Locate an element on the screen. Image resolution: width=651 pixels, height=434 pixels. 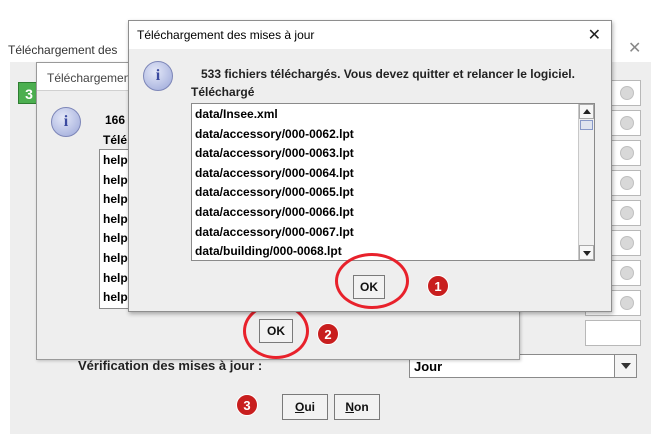
chevron-down-icon is located at coordinates (625, 366).